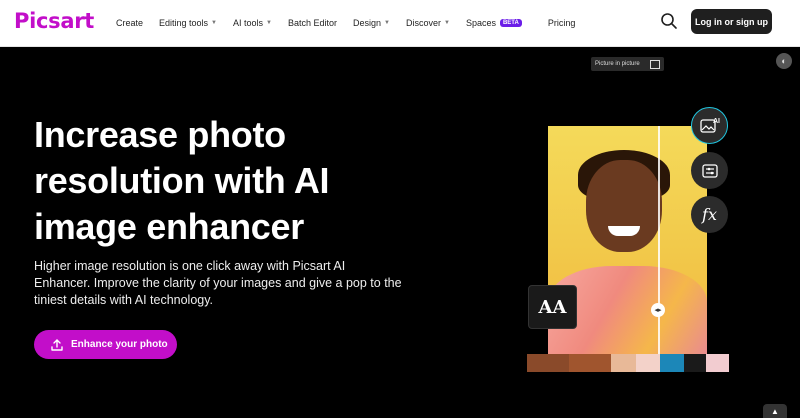 The height and width of the screenshot is (418, 800). What do you see at coordinates (480, 23) in the screenshot?
I see `nav-label: Spaces` at bounding box center [480, 23].